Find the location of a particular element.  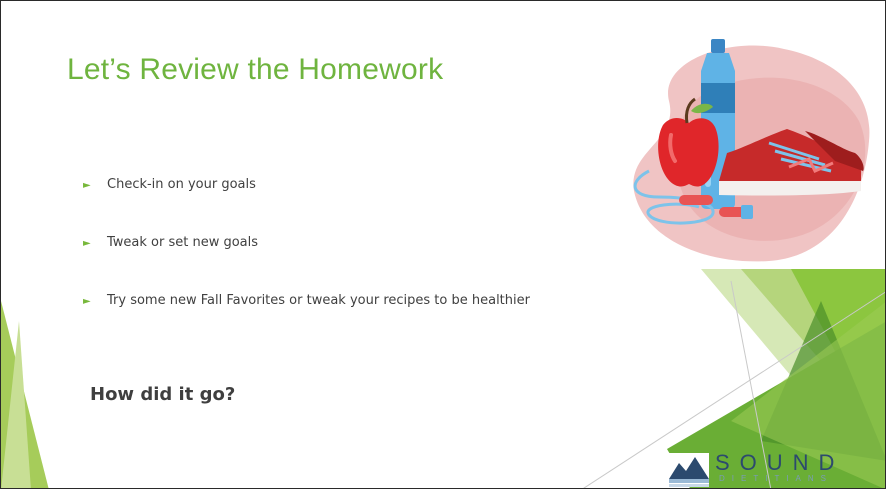

mountain-logo-icon is located at coordinates (689, 470).